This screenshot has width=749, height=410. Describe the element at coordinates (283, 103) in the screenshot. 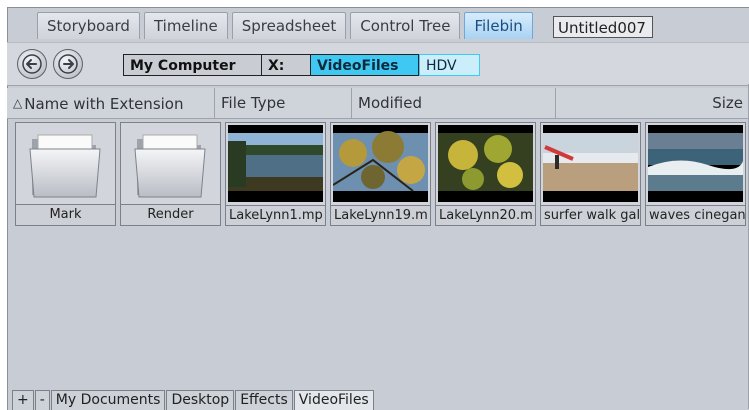

I see `column-file-type: File Type` at that location.